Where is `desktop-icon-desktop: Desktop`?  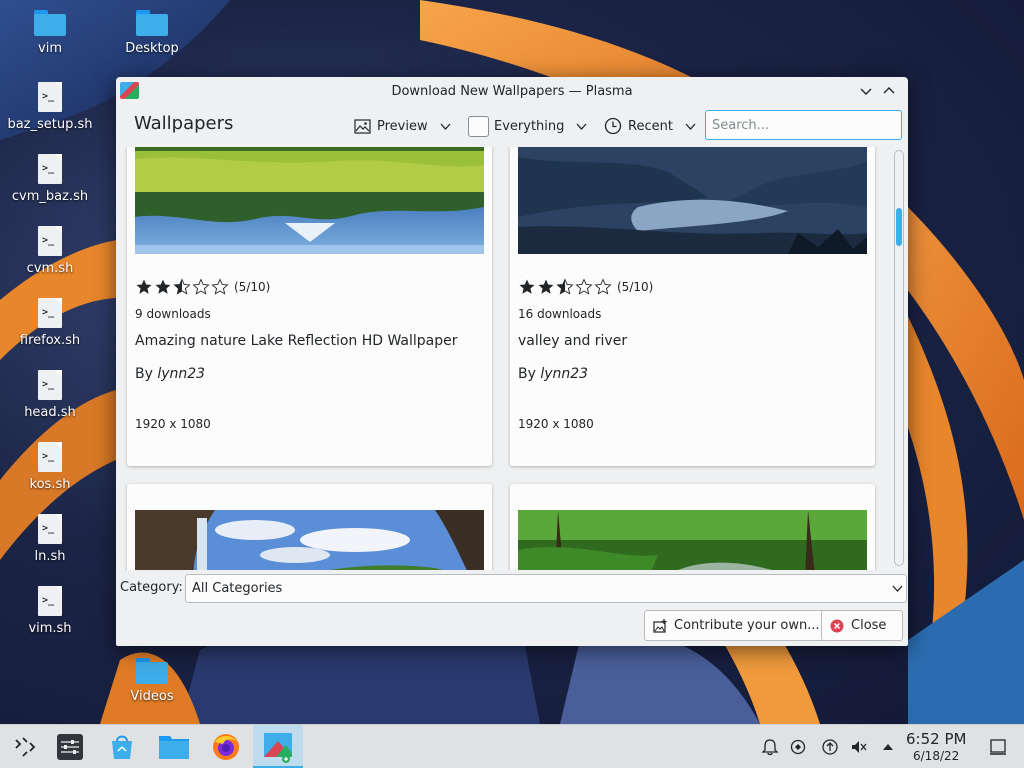 desktop-icon-desktop: Desktop is located at coordinates (152, 33).